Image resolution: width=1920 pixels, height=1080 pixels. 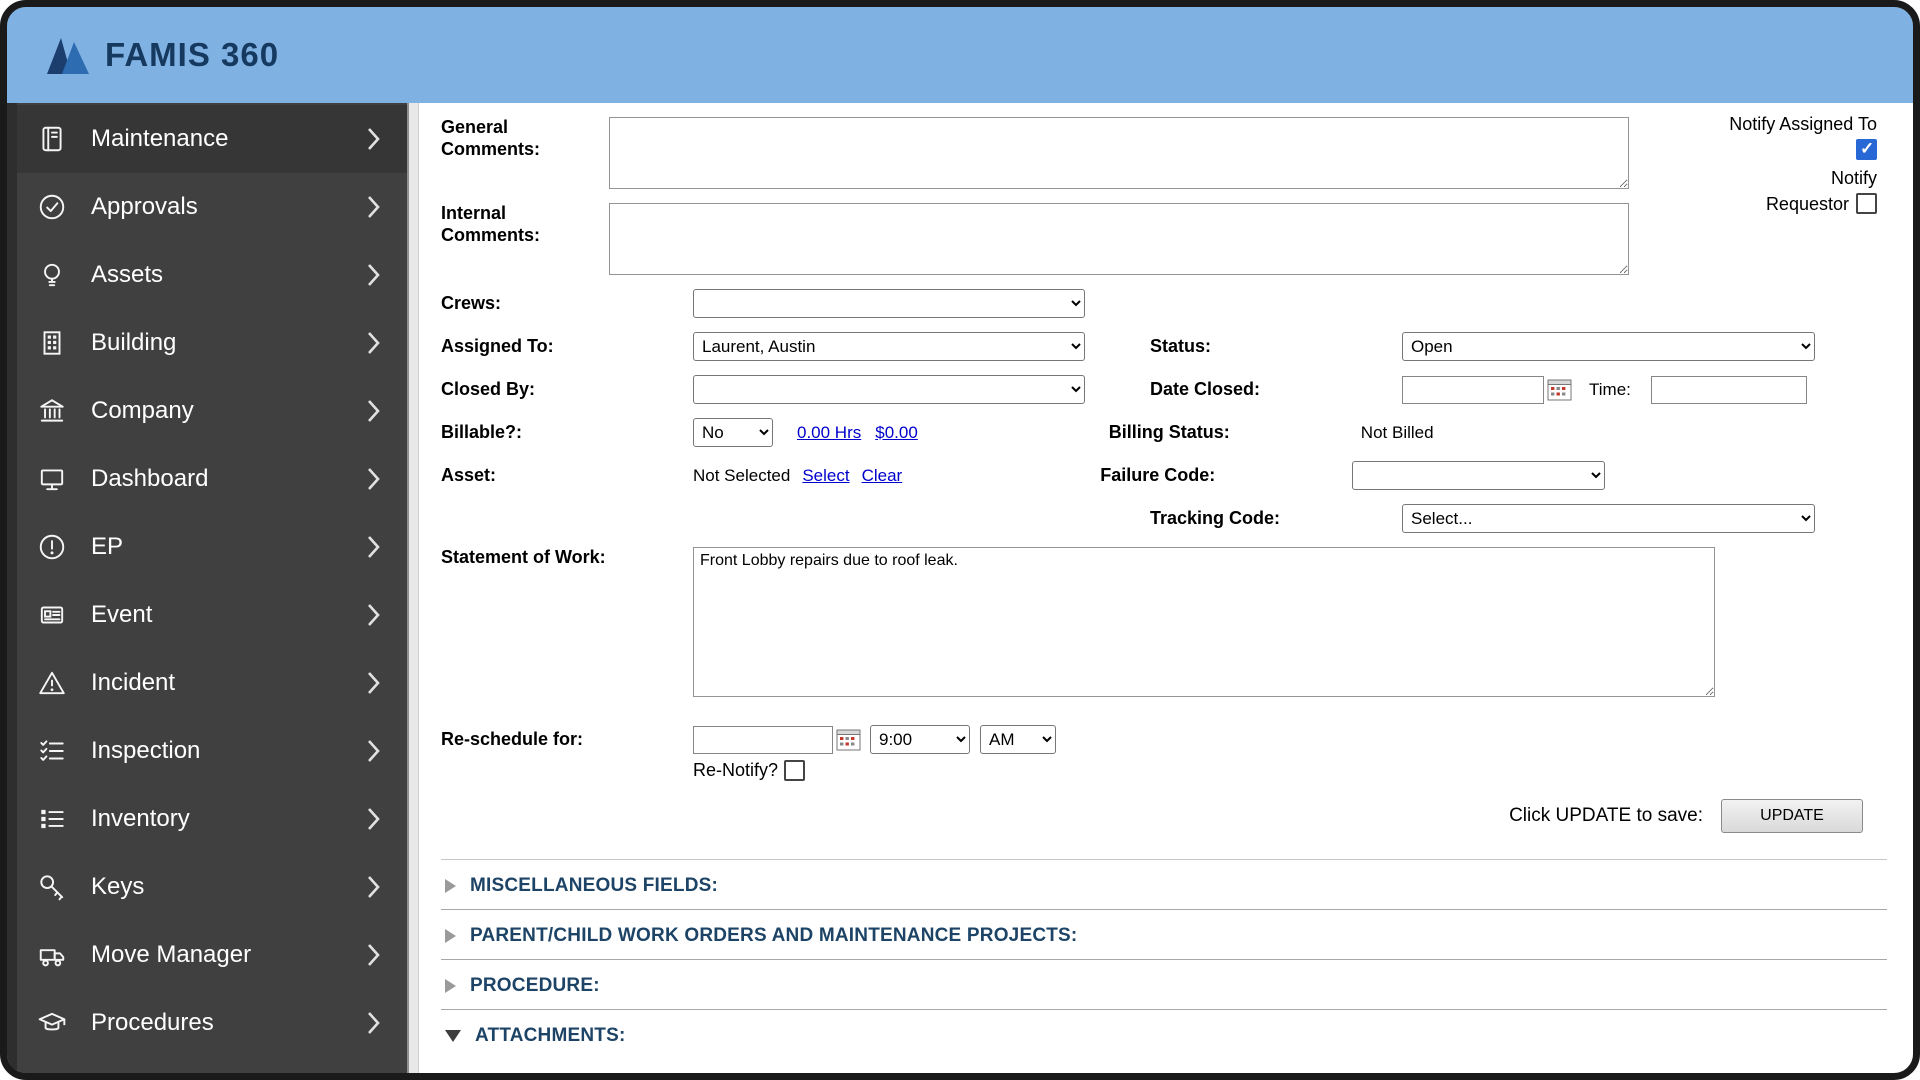 What do you see at coordinates (1610, 389) in the screenshot?
I see `time-label: Time:` at bounding box center [1610, 389].